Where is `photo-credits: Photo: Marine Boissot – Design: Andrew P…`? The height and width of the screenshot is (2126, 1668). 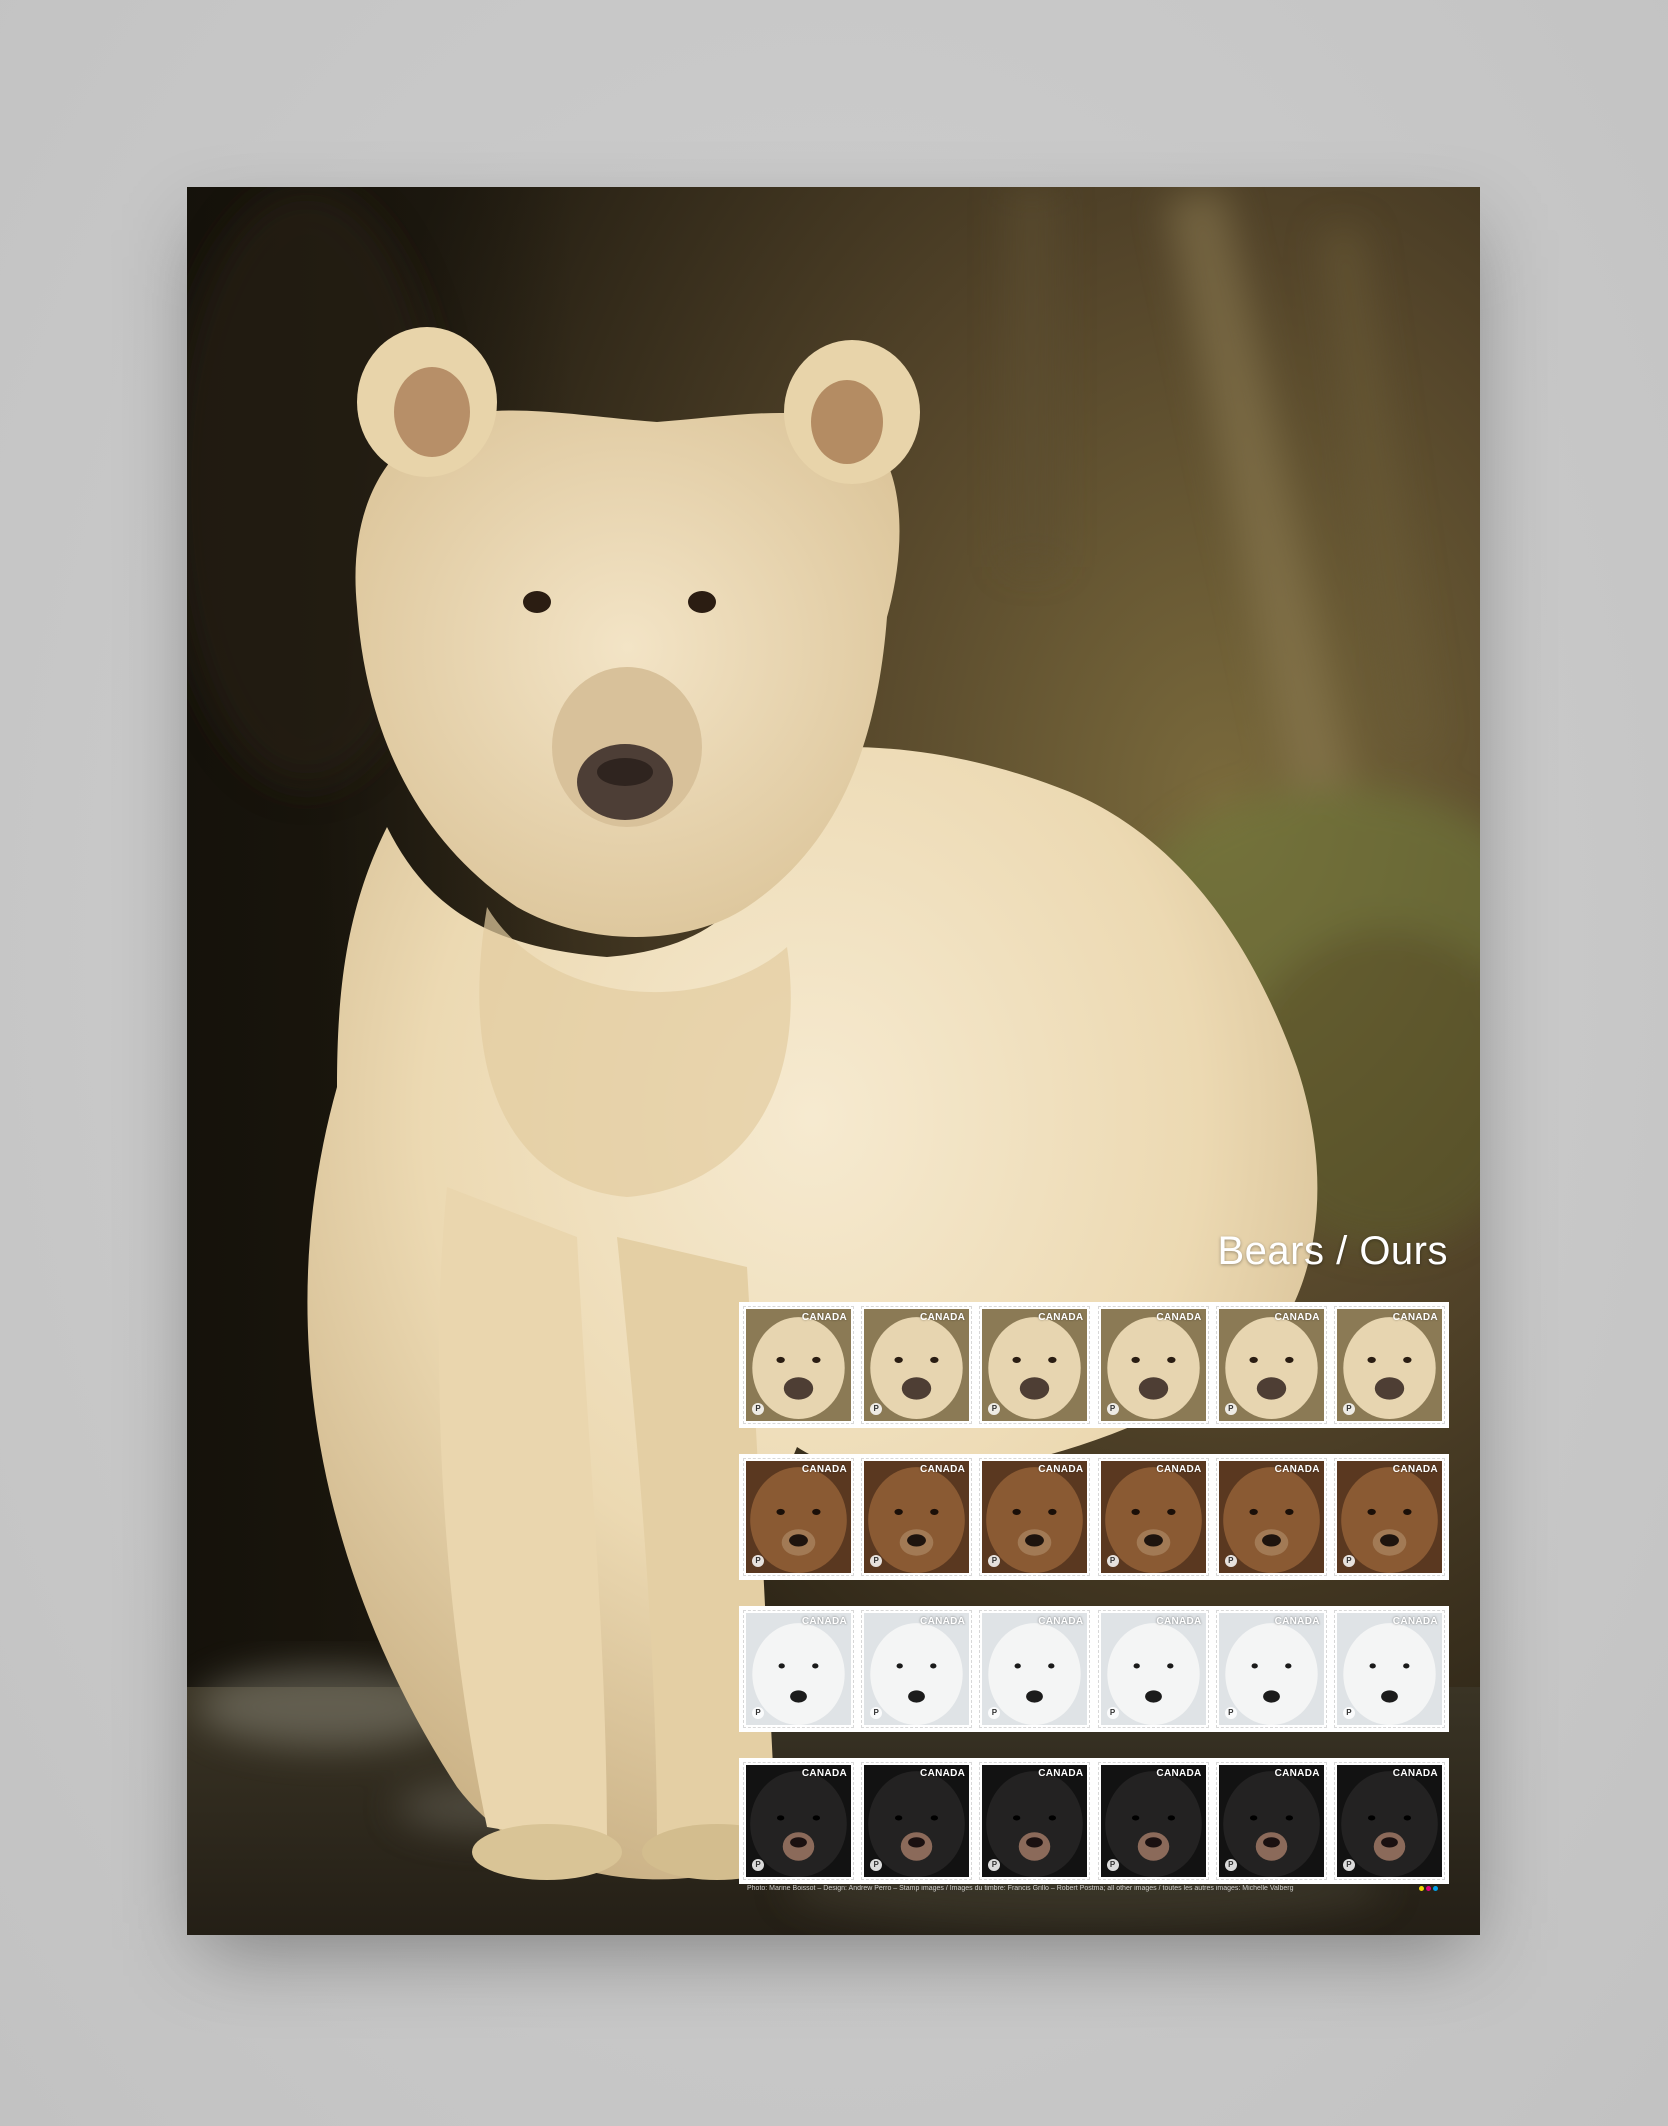
photo-credits: Photo: Marine Boissot – Design: Andrew P… is located at coordinates (1020, 1888).